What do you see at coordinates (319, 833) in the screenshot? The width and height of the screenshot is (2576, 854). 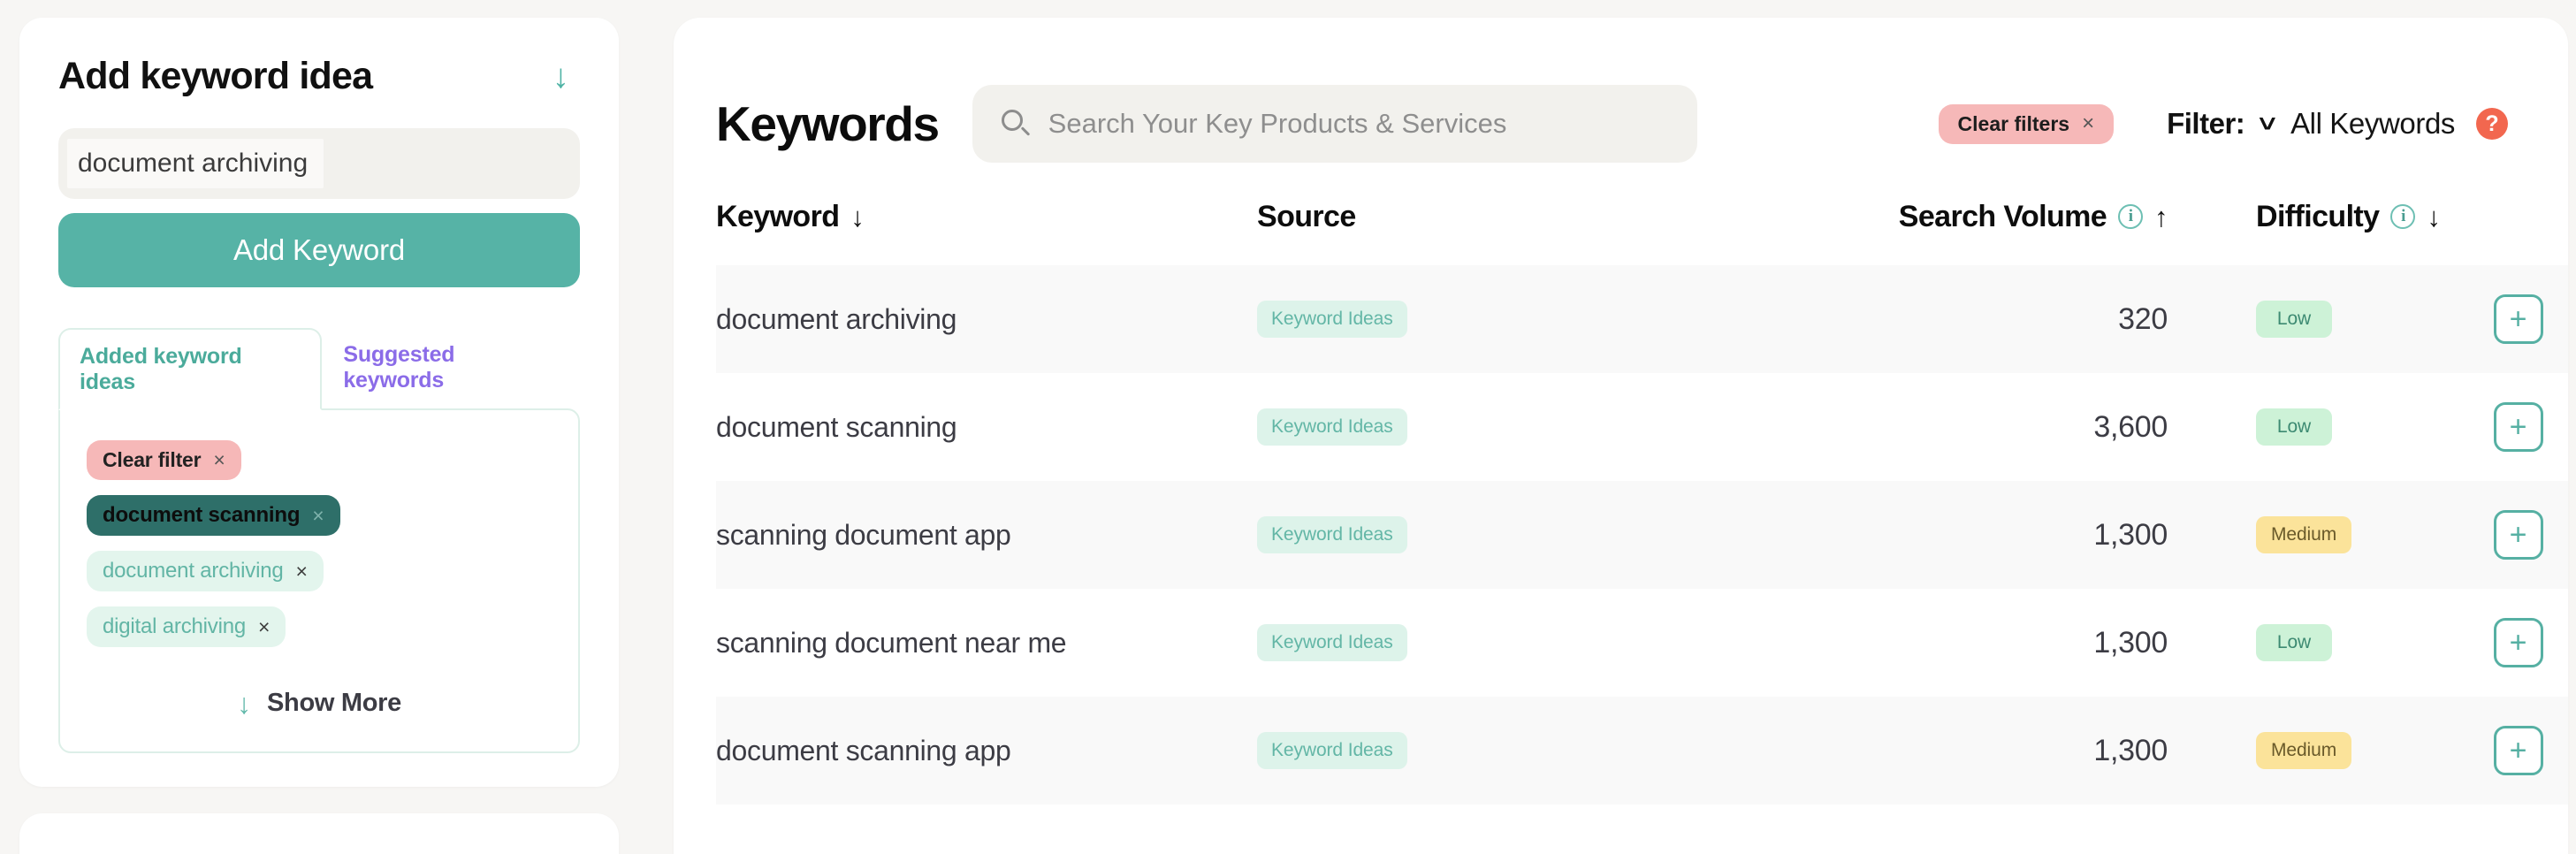 I see `sidebar-secondary-card` at bounding box center [319, 833].